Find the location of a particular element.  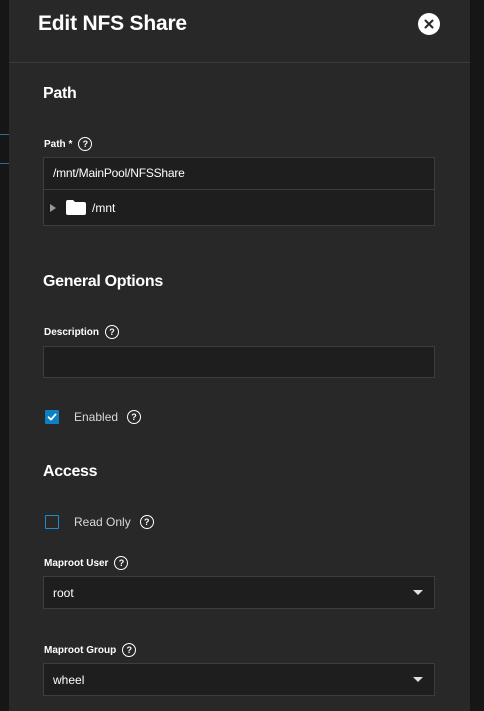

enabled-label: Enabled is located at coordinates (96, 417).